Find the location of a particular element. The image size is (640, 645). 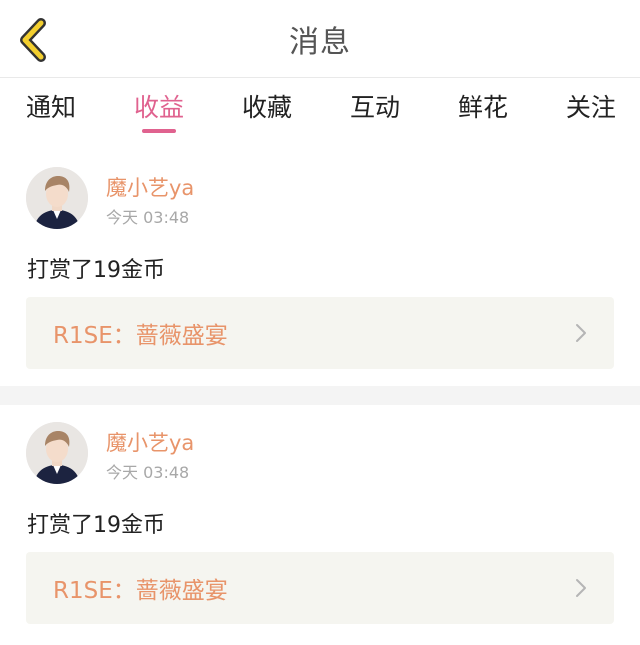

back-button is located at coordinates (34, 40).